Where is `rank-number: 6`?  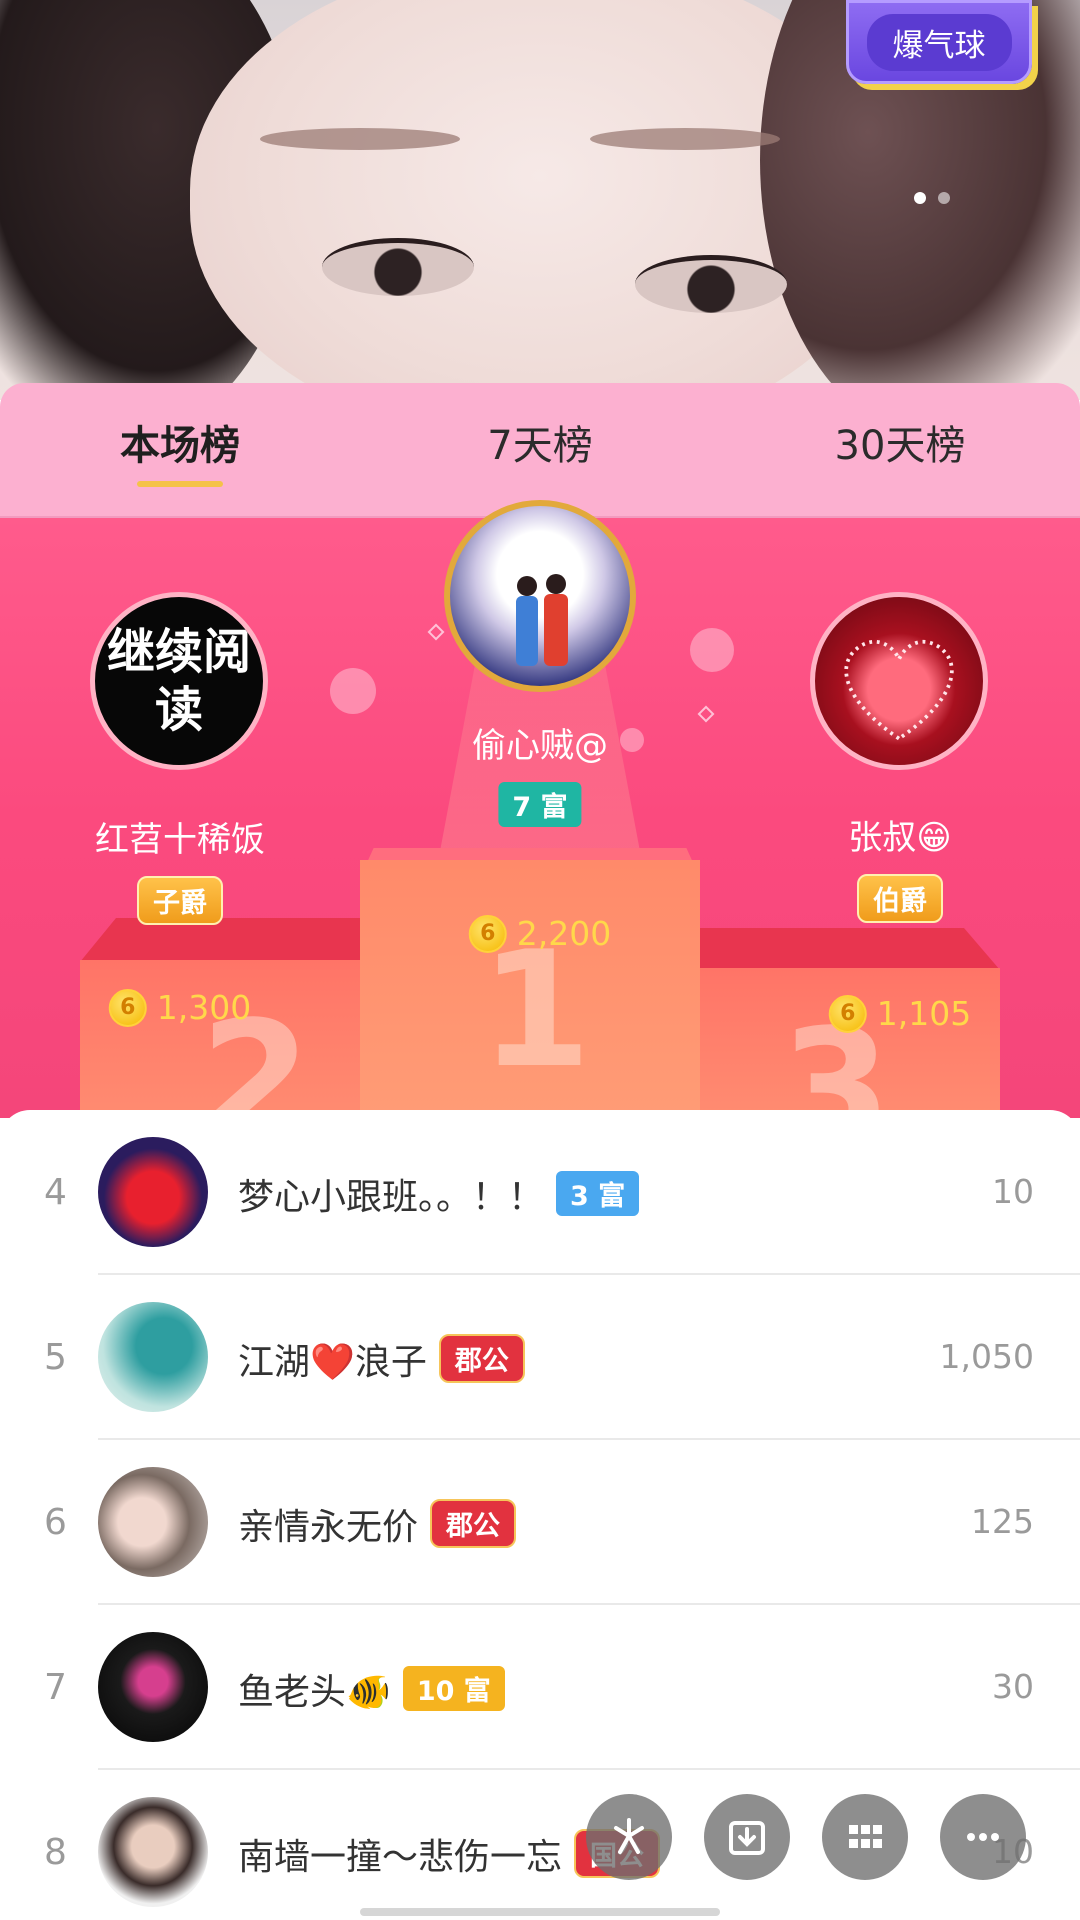
rank-number: 6 is located at coordinates (55, 1522).